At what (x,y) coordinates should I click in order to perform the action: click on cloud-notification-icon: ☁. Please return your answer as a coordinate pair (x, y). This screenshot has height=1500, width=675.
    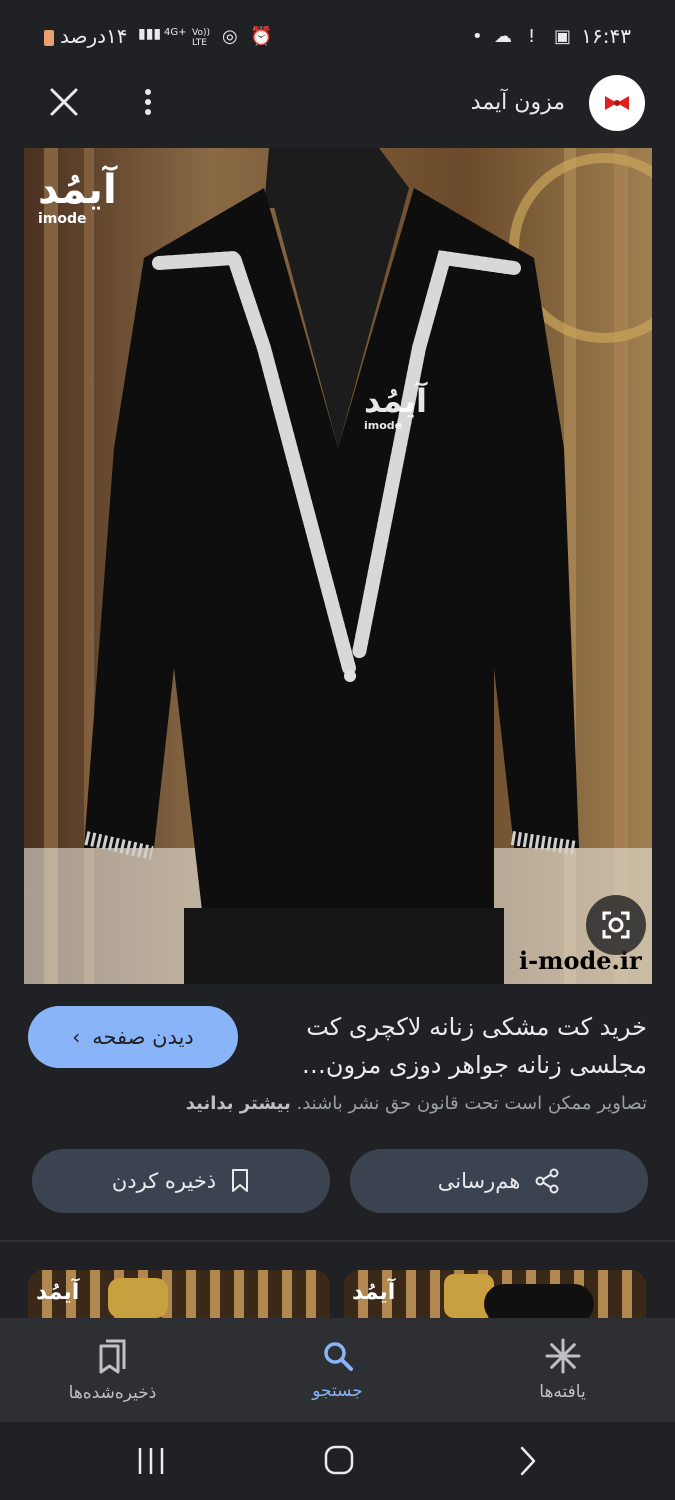
    Looking at the image, I should click on (503, 36).